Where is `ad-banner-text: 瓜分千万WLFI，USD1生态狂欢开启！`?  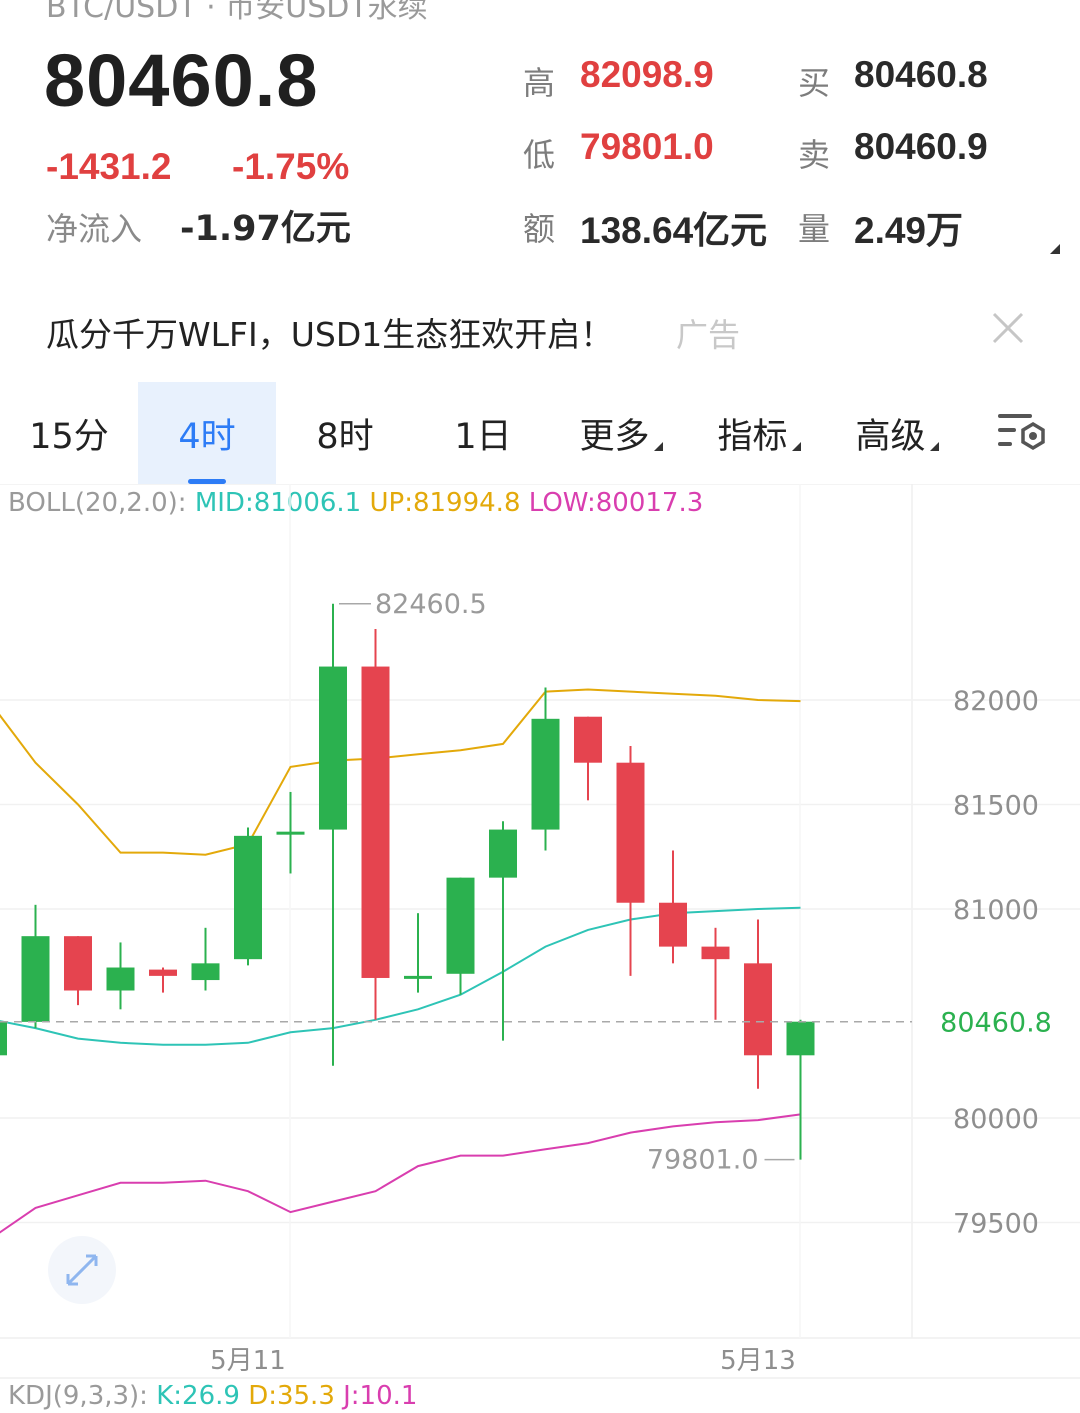 ad-banner-text: 瓜分千万WLFI，USD1生态狂欢开启！ is located at coordinates (329, 332).